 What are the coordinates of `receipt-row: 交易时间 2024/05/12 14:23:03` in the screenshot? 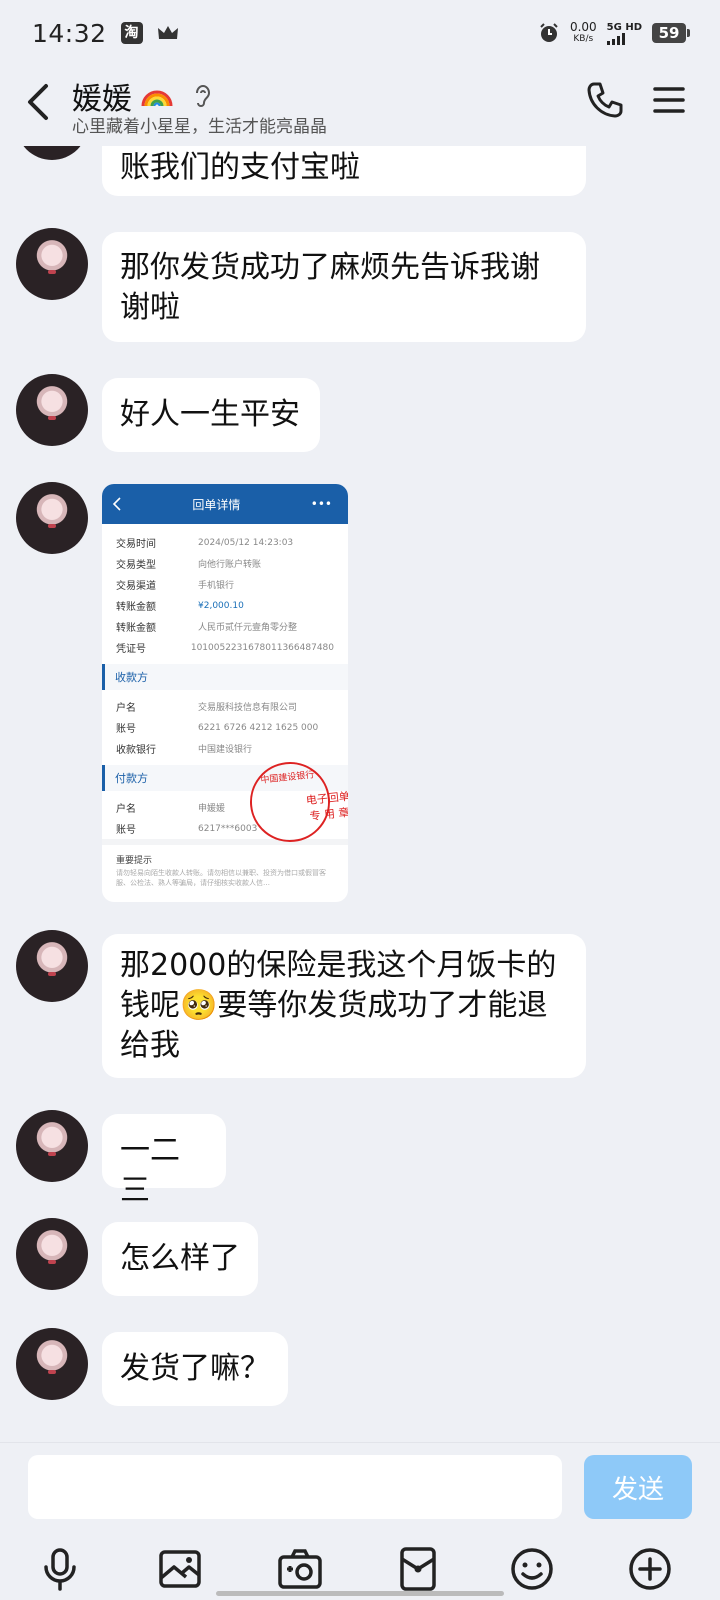 It's located at (205, 544).